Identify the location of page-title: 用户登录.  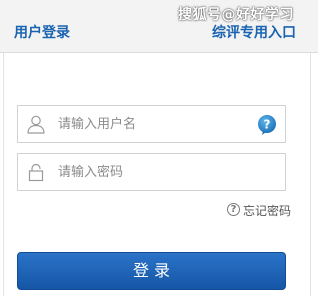
(42, 33).